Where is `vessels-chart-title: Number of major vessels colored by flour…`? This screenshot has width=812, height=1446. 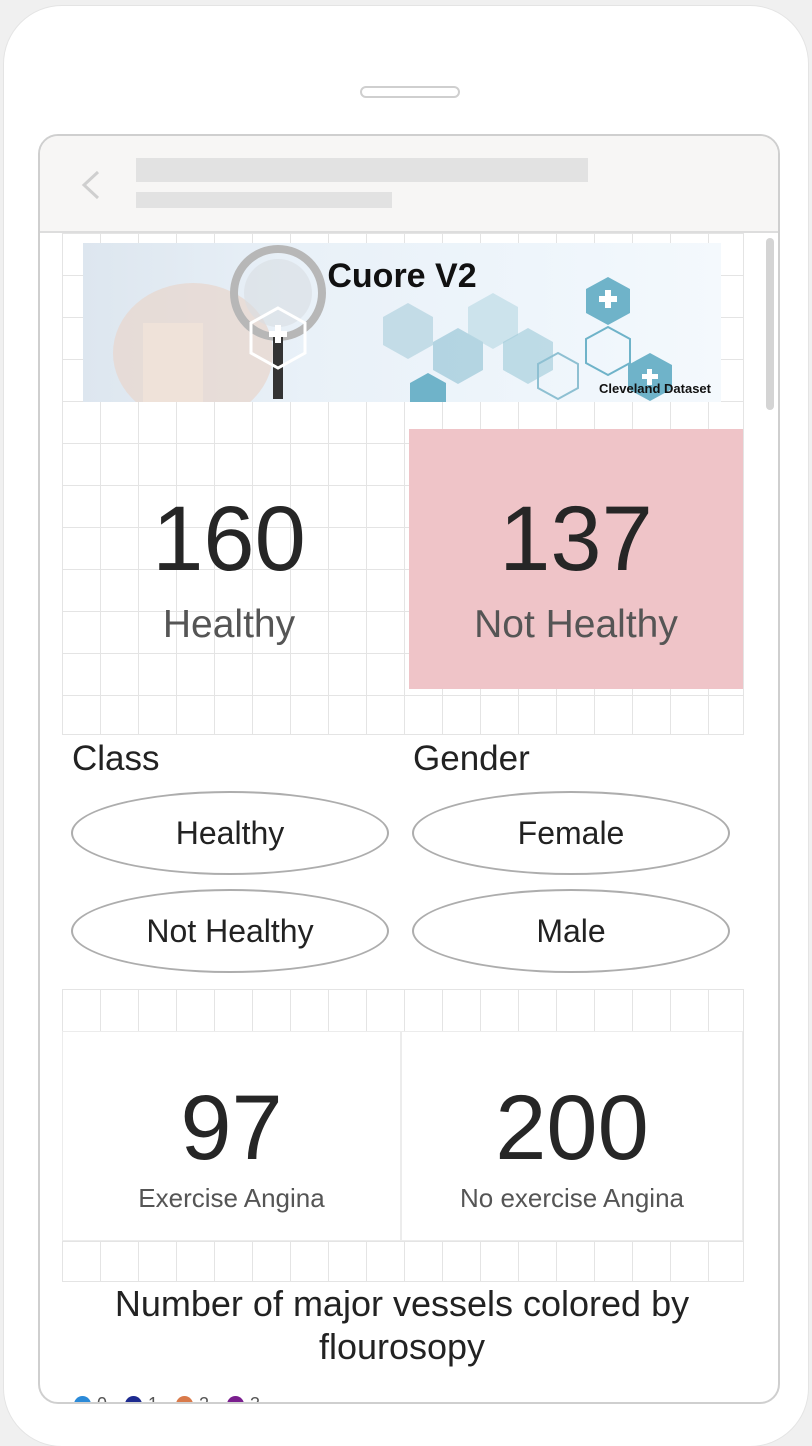
vessels-chart-title: Number of major vessels colored by flour… is located at coordinates (402, 1325).